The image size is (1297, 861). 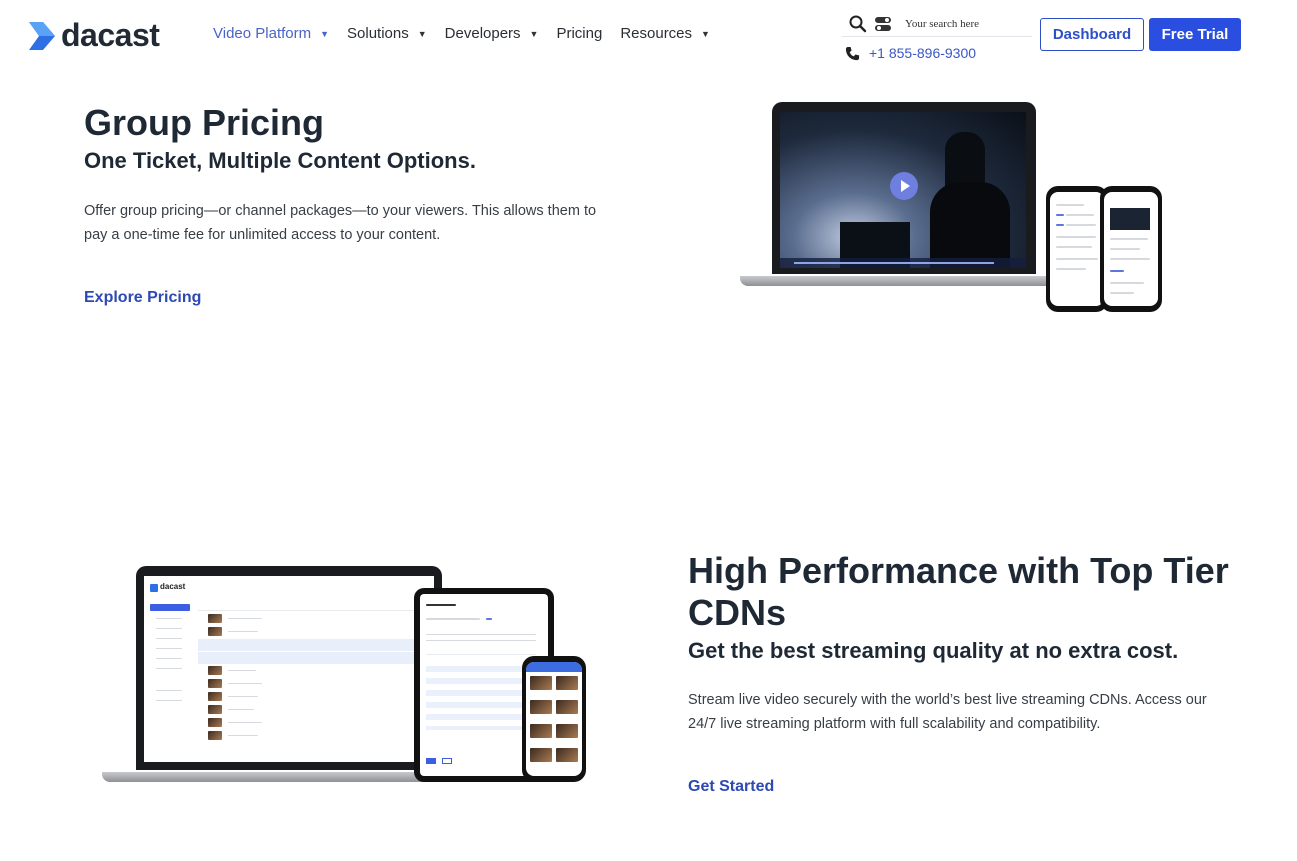 I want to click on nav-item-label: Solutions, so click(x=378, y=33).